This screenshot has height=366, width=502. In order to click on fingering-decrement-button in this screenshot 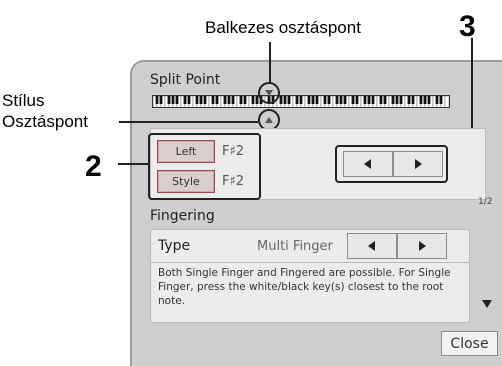, I will do `click(372, 246)`.